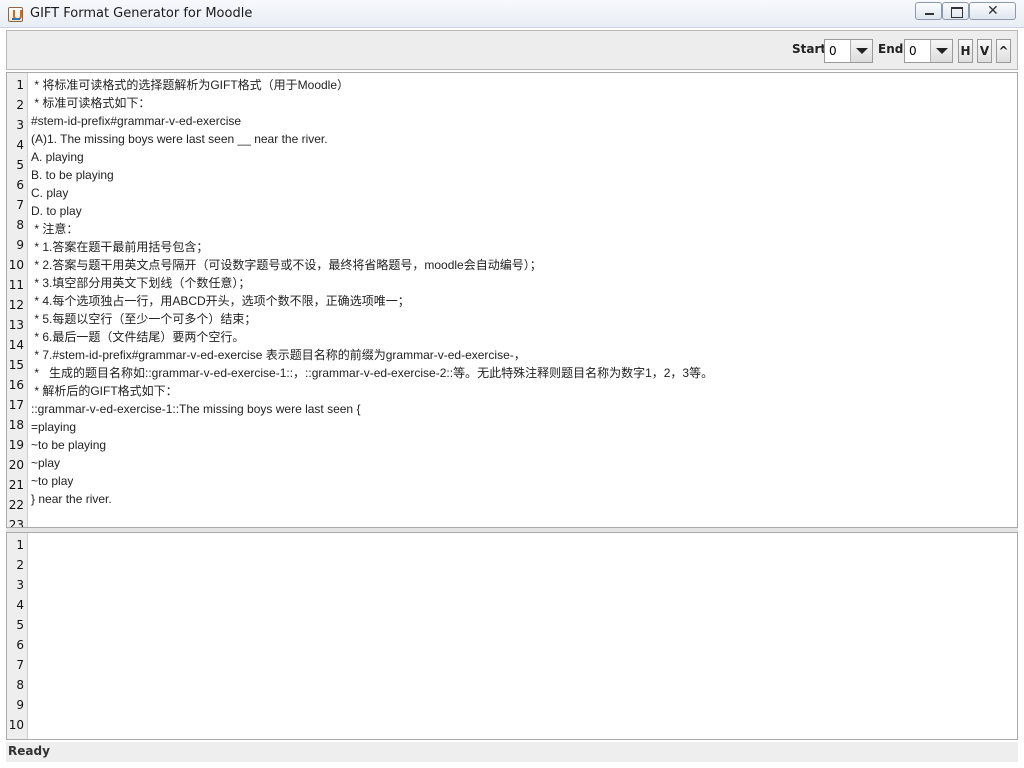 The height and width of the screenshot is (768, 1024). What do you see at coordinates (16, 405) in the screenshot?
I see `line-number: 17` at bounding box center [16, 405].